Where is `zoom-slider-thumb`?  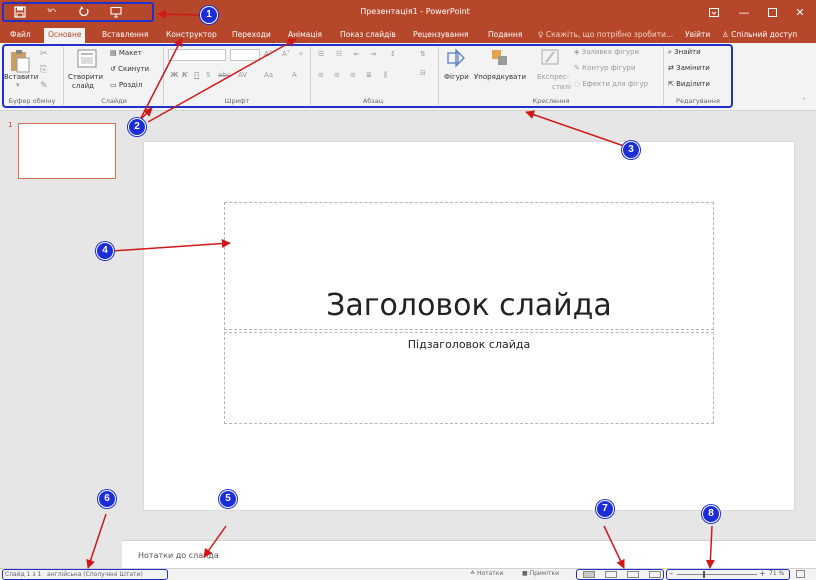
zoom-slider-thumb is located at coordinates (704, 574).